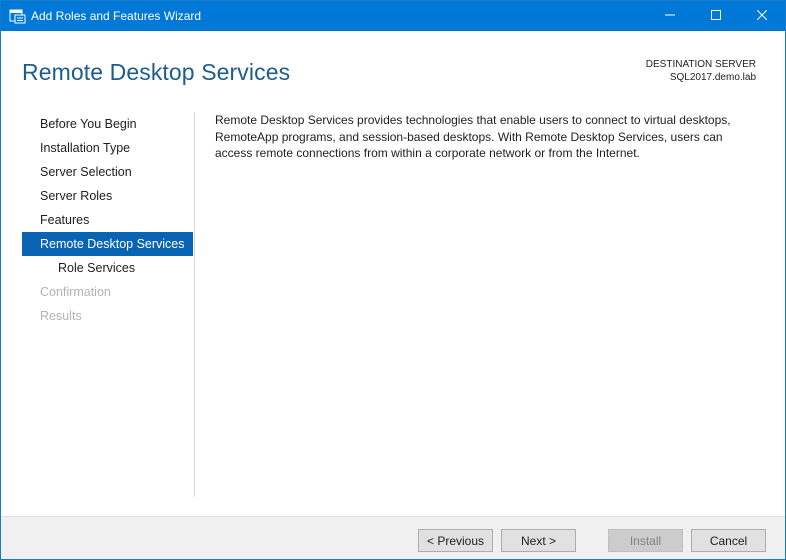 The height and width of the screenshot is (560, 786). I want to click on previous-button: < Previous, so click(455, 540).